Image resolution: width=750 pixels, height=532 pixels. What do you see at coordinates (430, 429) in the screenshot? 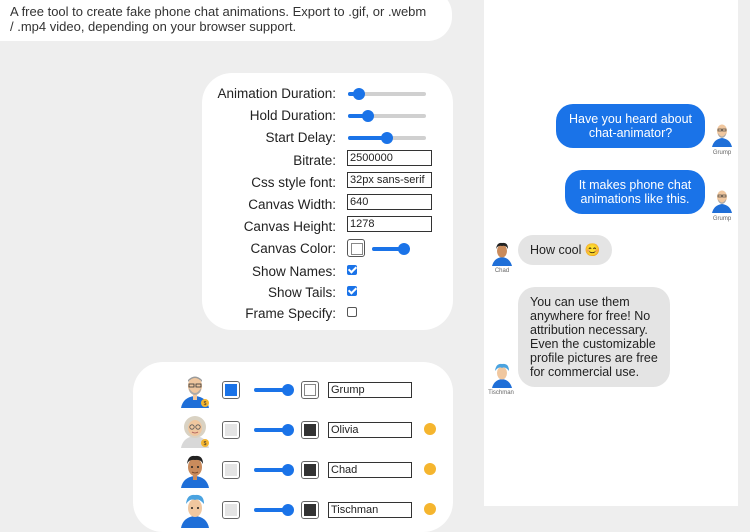
I see `olivia-remove-dot` at bounding box center [430, 429].